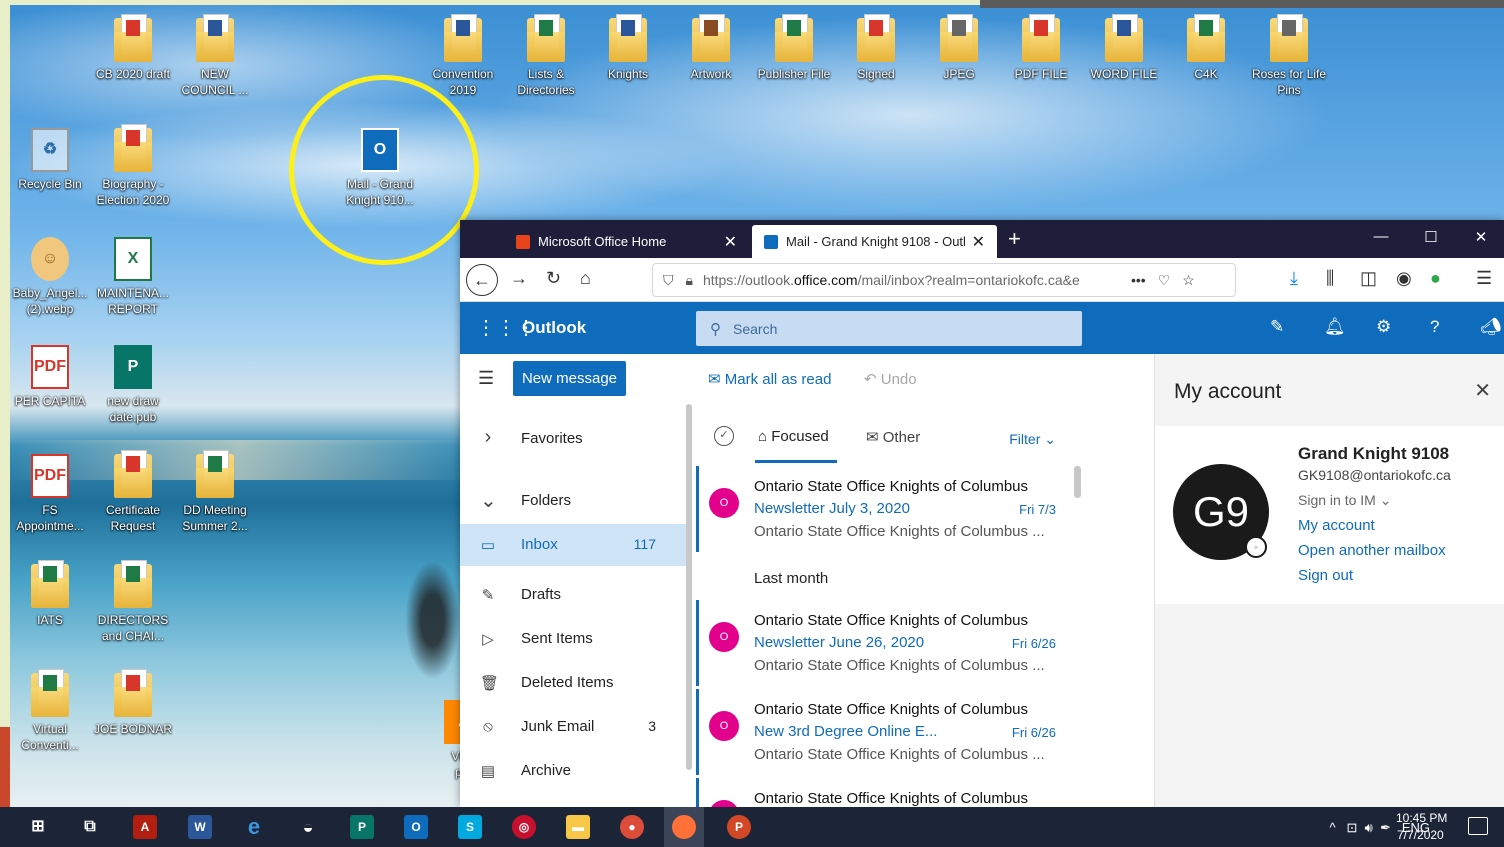  Describe the element at coordinates (1369, 827) in the screenshot. I see `volume-icon: 🔊︎` at that location.